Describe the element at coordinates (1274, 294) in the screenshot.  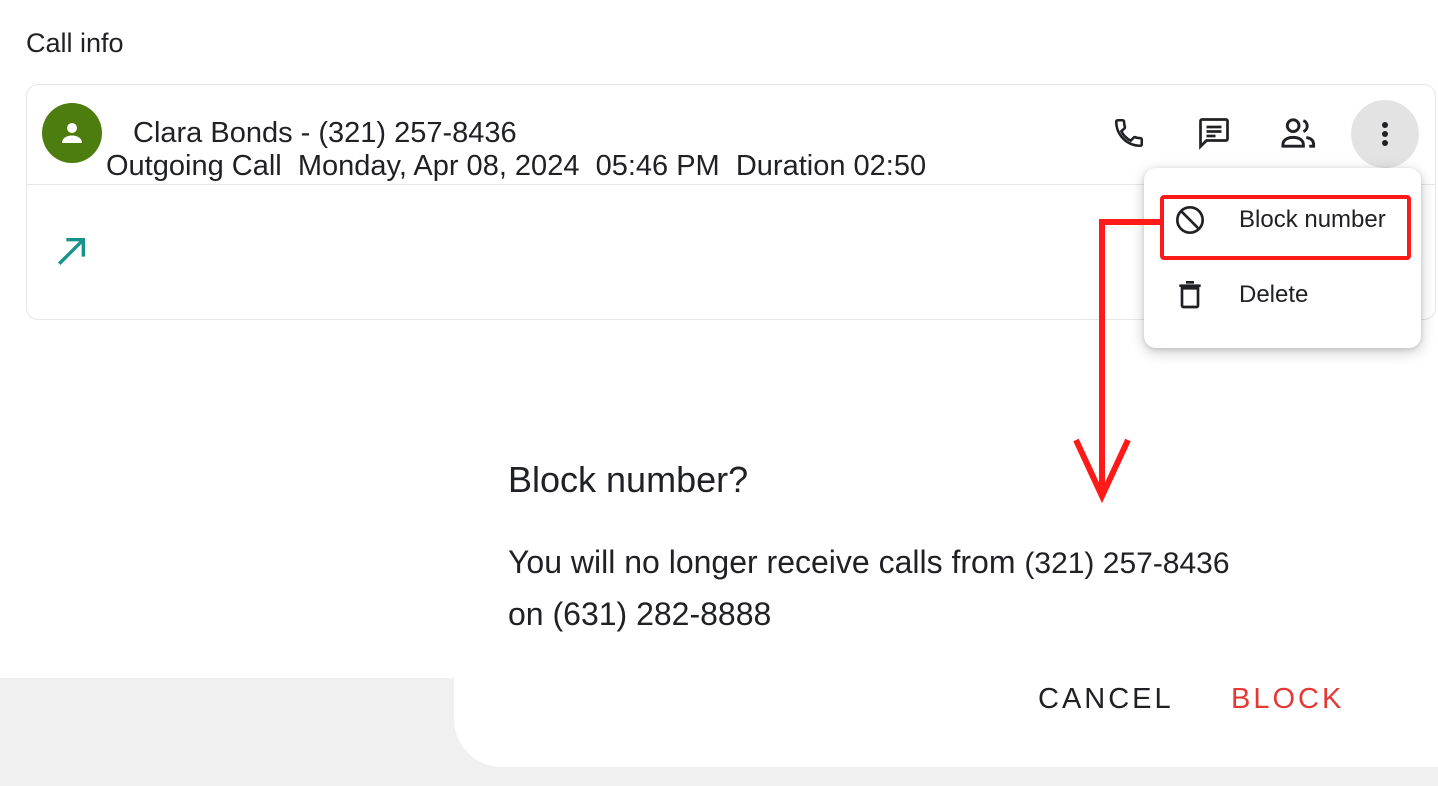
I see `menu-item-label: Delete` at that location.